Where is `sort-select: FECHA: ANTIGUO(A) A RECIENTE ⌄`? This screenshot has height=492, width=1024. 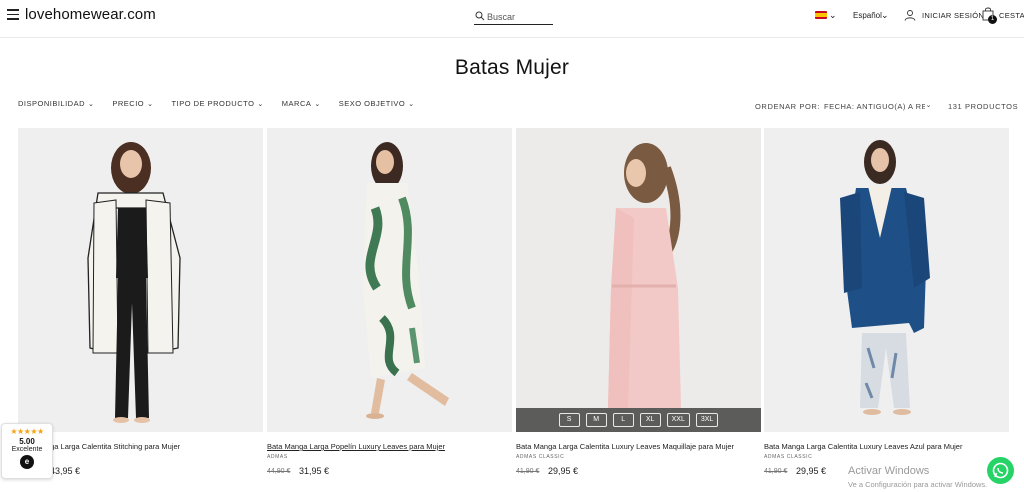 sort-select: FECHA: ANTIGUO(A) A RECIENTE ⌄ is located at coordinates (878, 106).